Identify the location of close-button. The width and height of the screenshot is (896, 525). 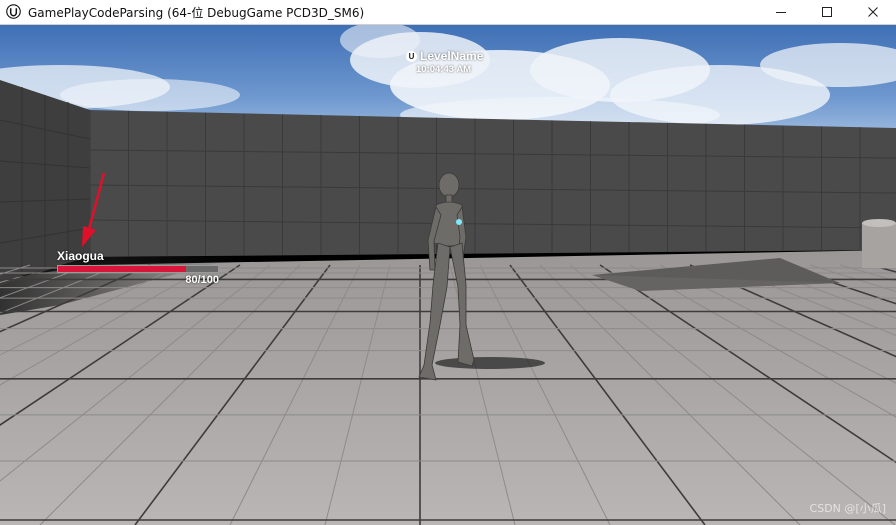
(873, 12).